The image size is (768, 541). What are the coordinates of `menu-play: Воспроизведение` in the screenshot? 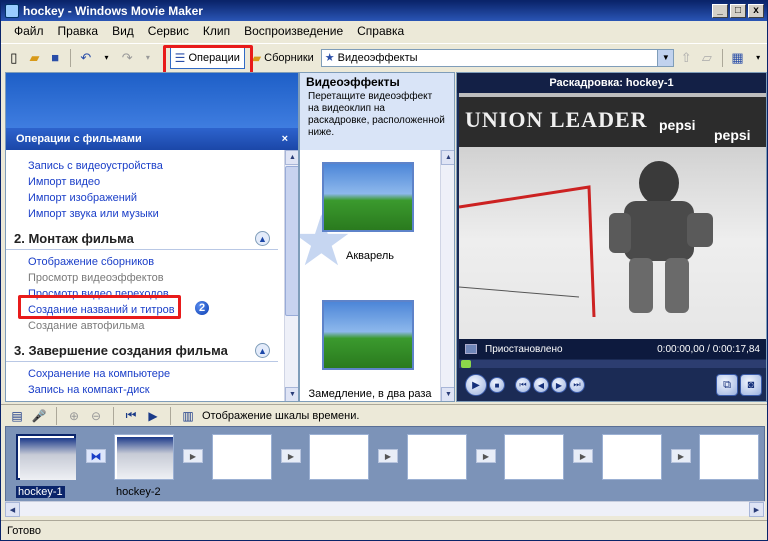 It's located at (293, 31).